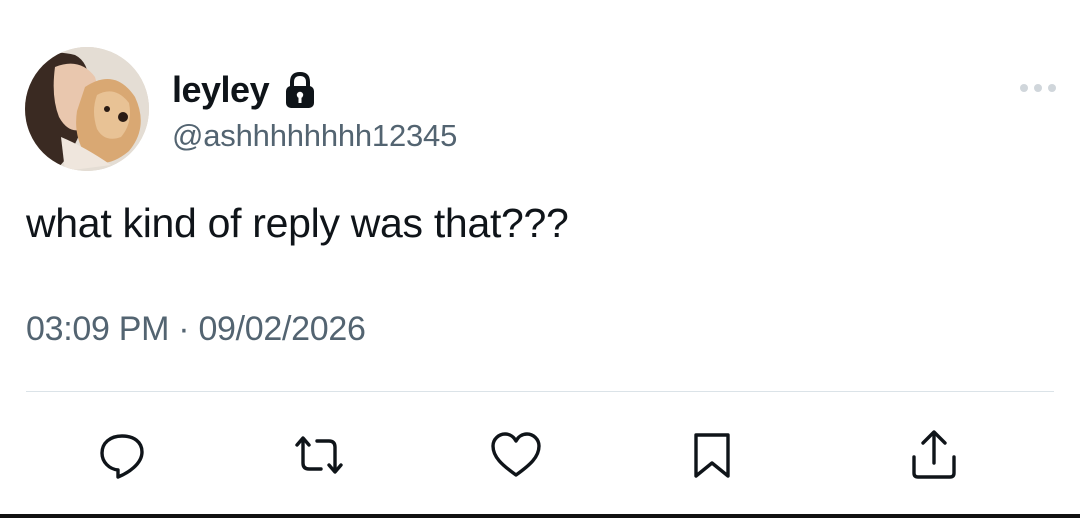  I want to click on name-row: leyley, so click(314, 90).